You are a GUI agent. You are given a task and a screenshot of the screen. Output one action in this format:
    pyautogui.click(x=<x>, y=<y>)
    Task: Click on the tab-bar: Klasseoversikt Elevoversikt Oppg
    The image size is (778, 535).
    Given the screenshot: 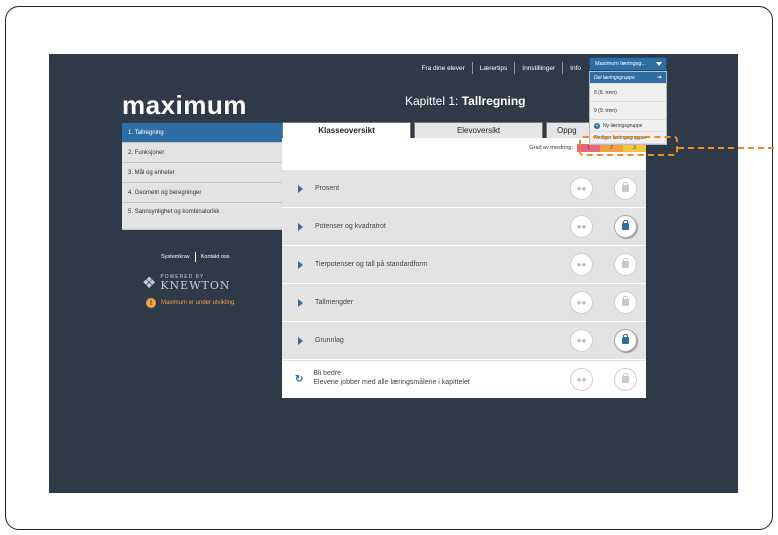 What is the action you would take?
    pyautogui.click(x=445, y=130)
    